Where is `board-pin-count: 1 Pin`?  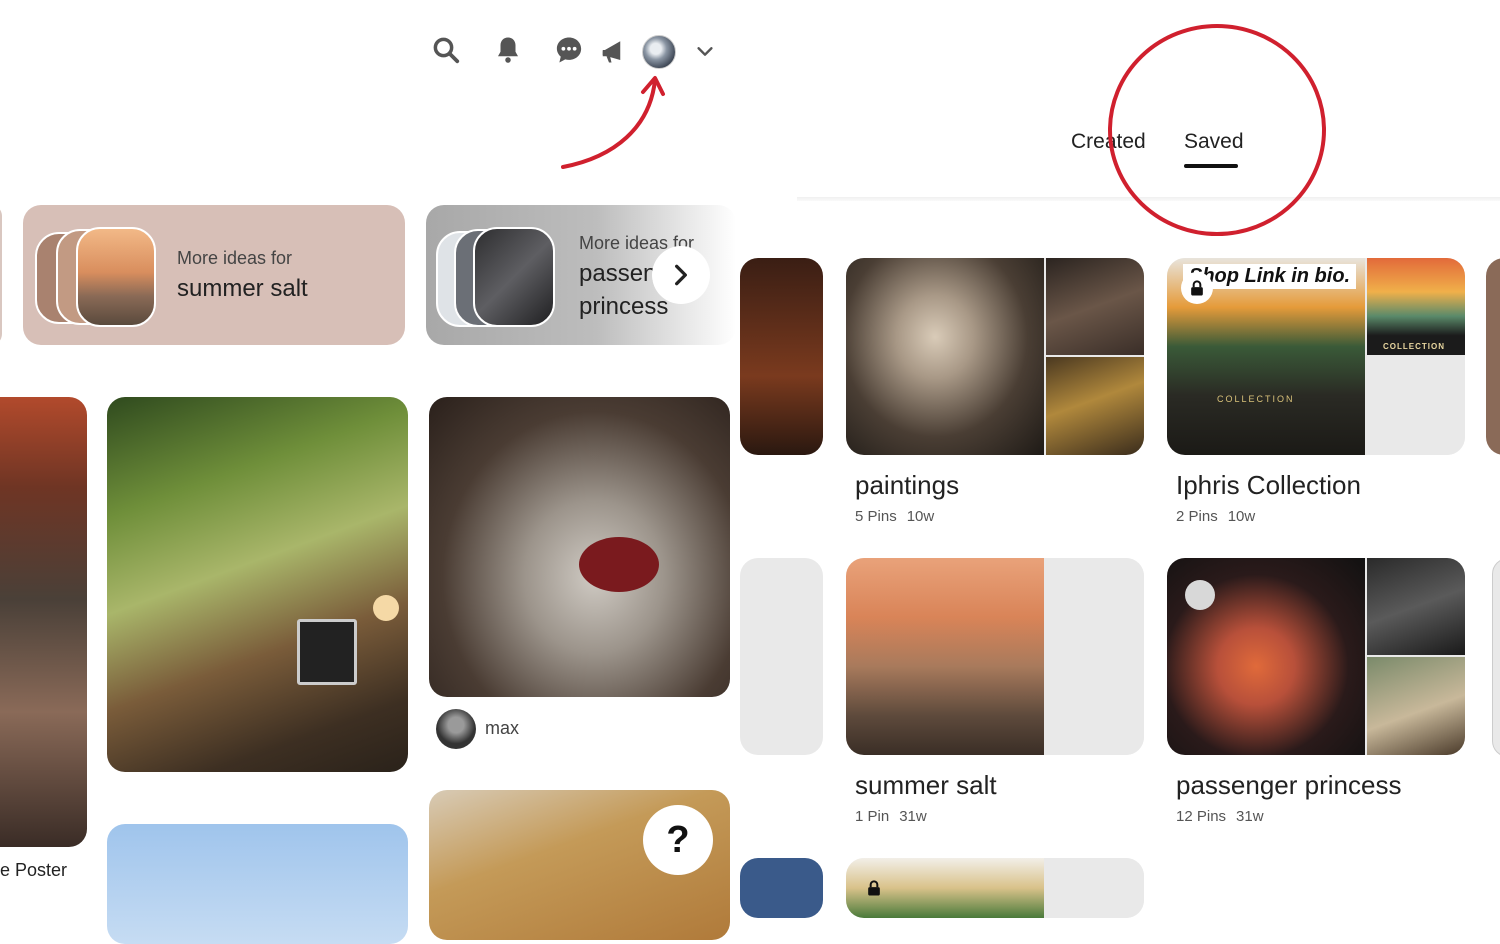
board-pin-count: 1 Pin is located at coordinates (872, 816).